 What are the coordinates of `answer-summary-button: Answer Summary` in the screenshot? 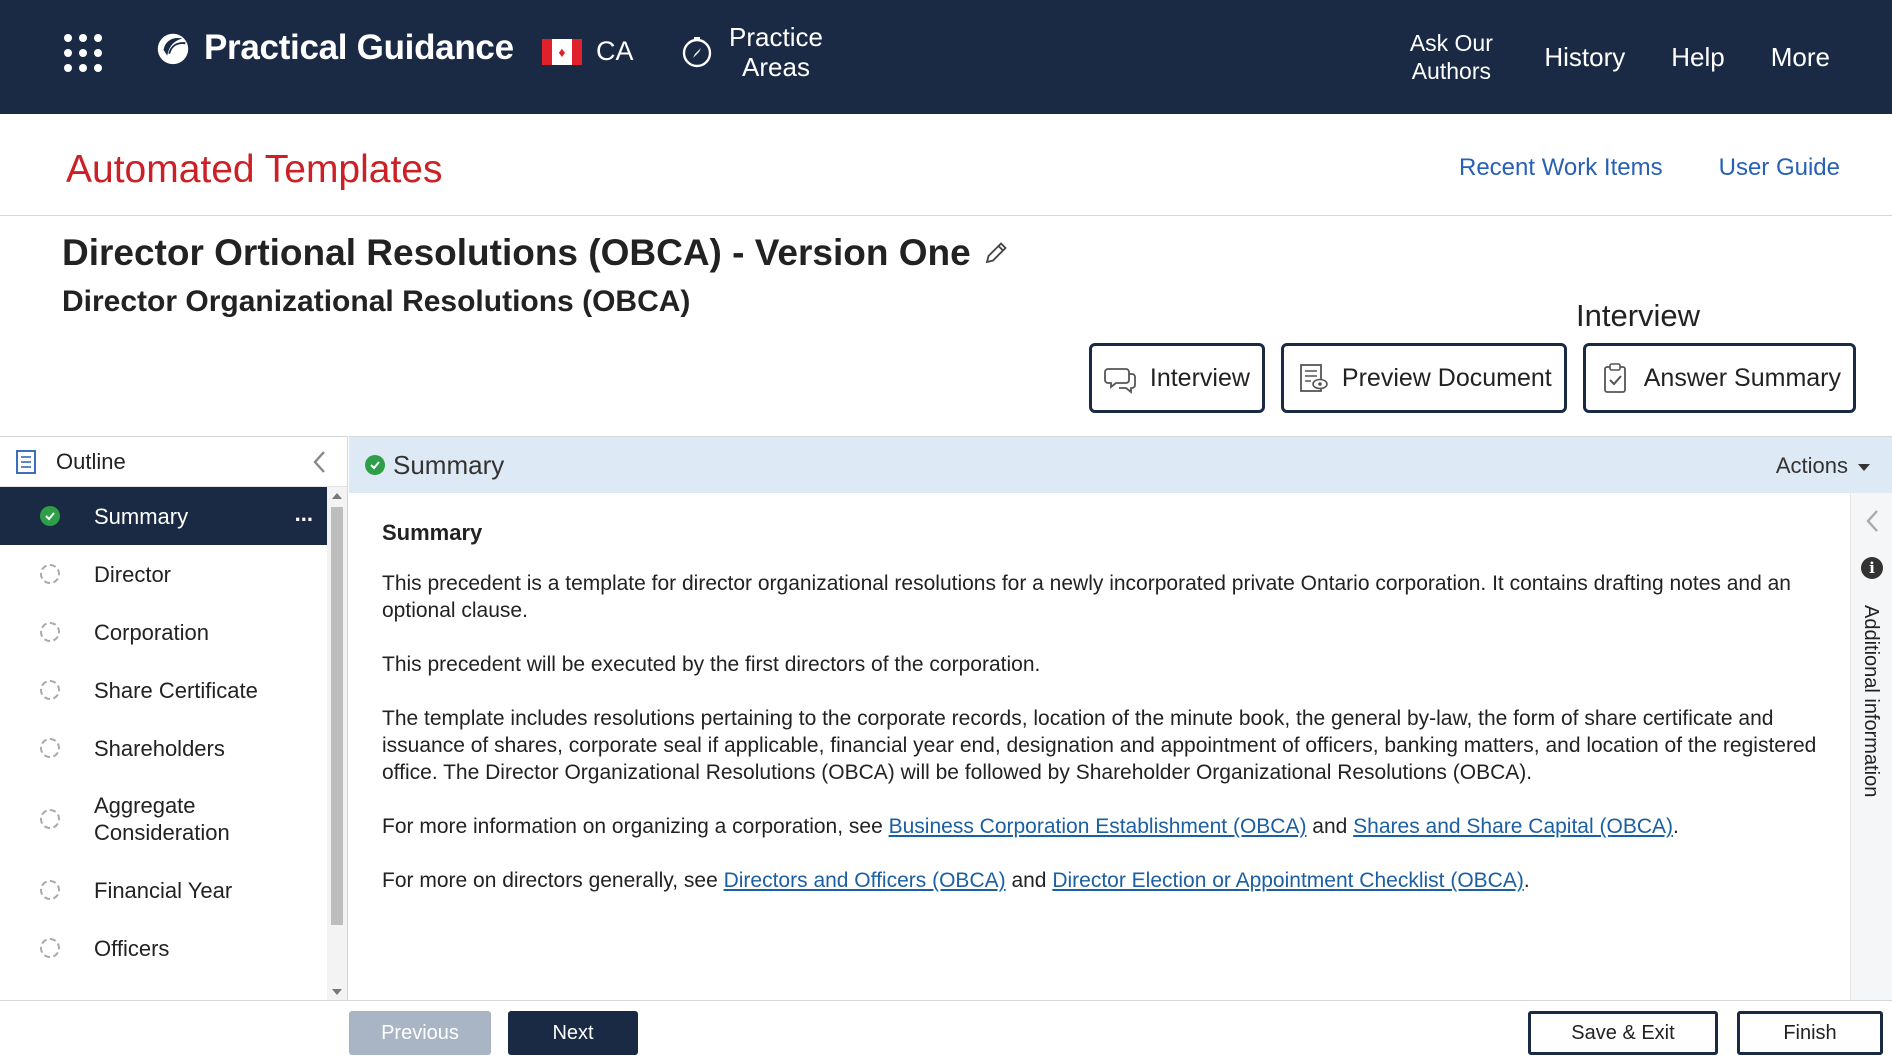 It's located at (1719, 378).